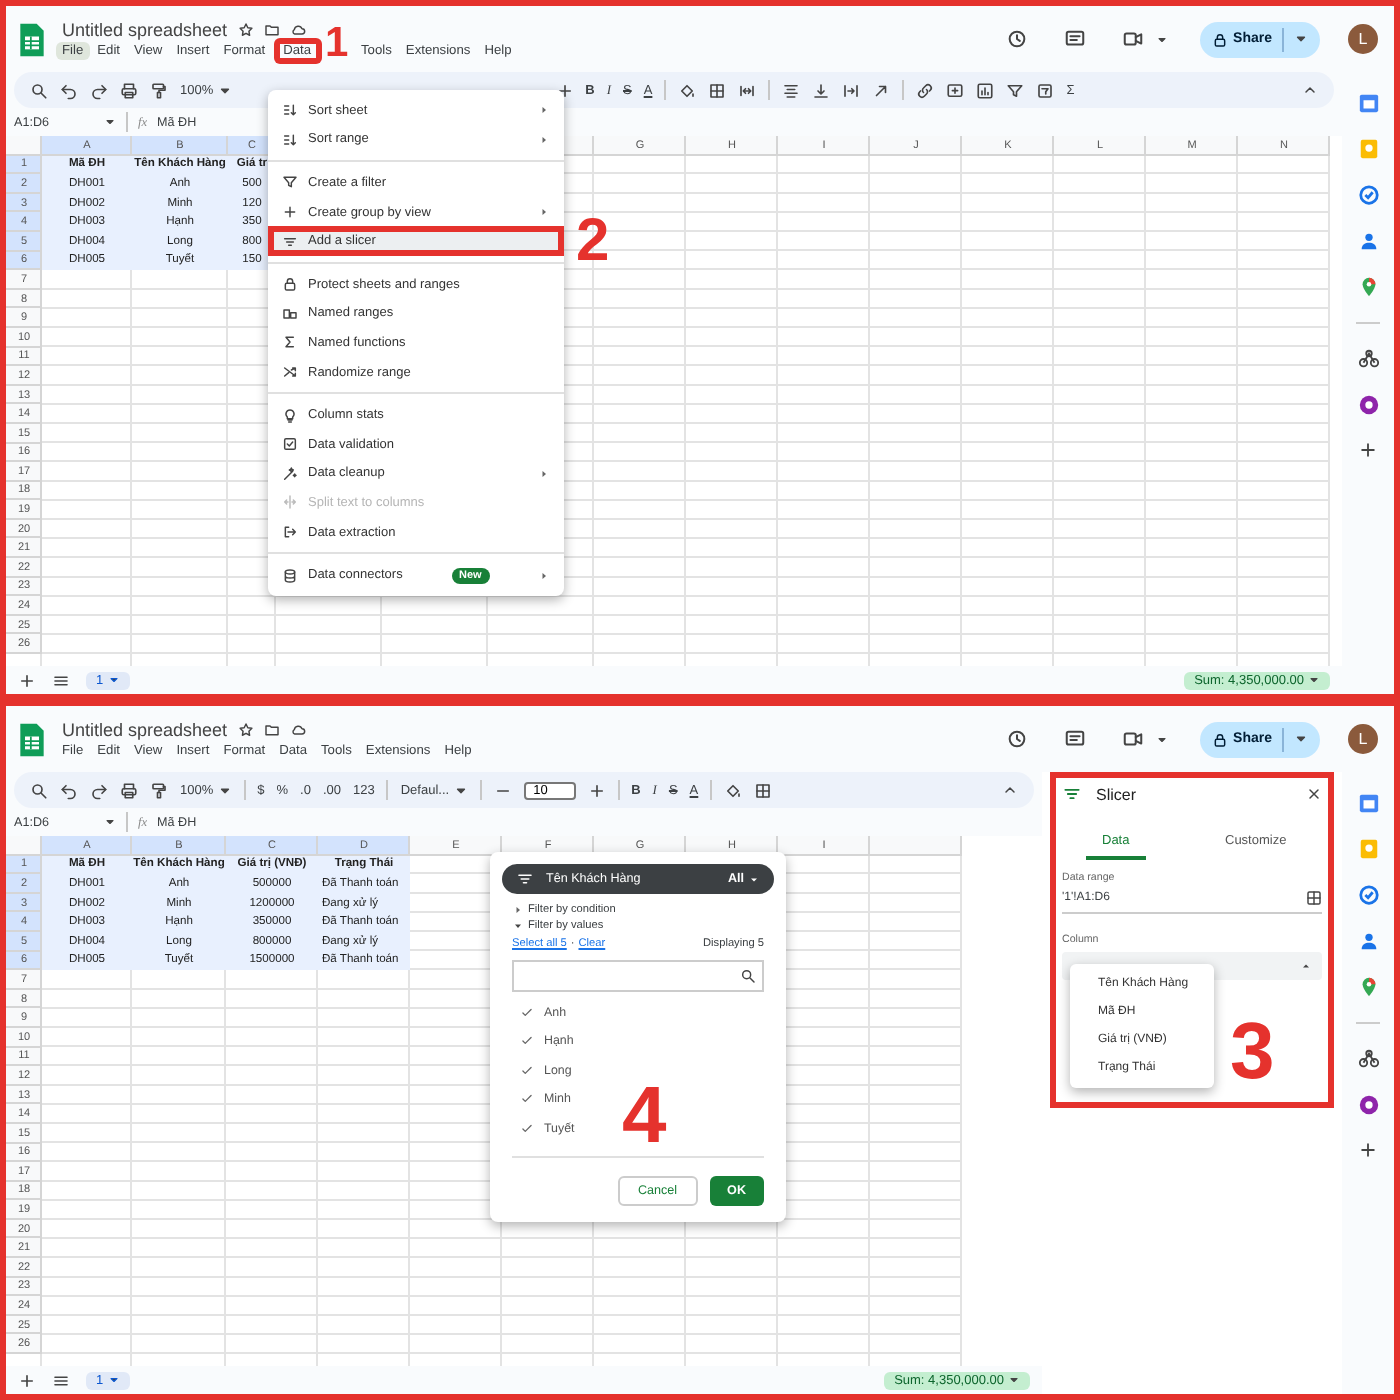 The image size is (1400, 1400). Describe the element at coordinates (1116, 794) in the screenshot. I see `panel-title: Slicer` at that location.